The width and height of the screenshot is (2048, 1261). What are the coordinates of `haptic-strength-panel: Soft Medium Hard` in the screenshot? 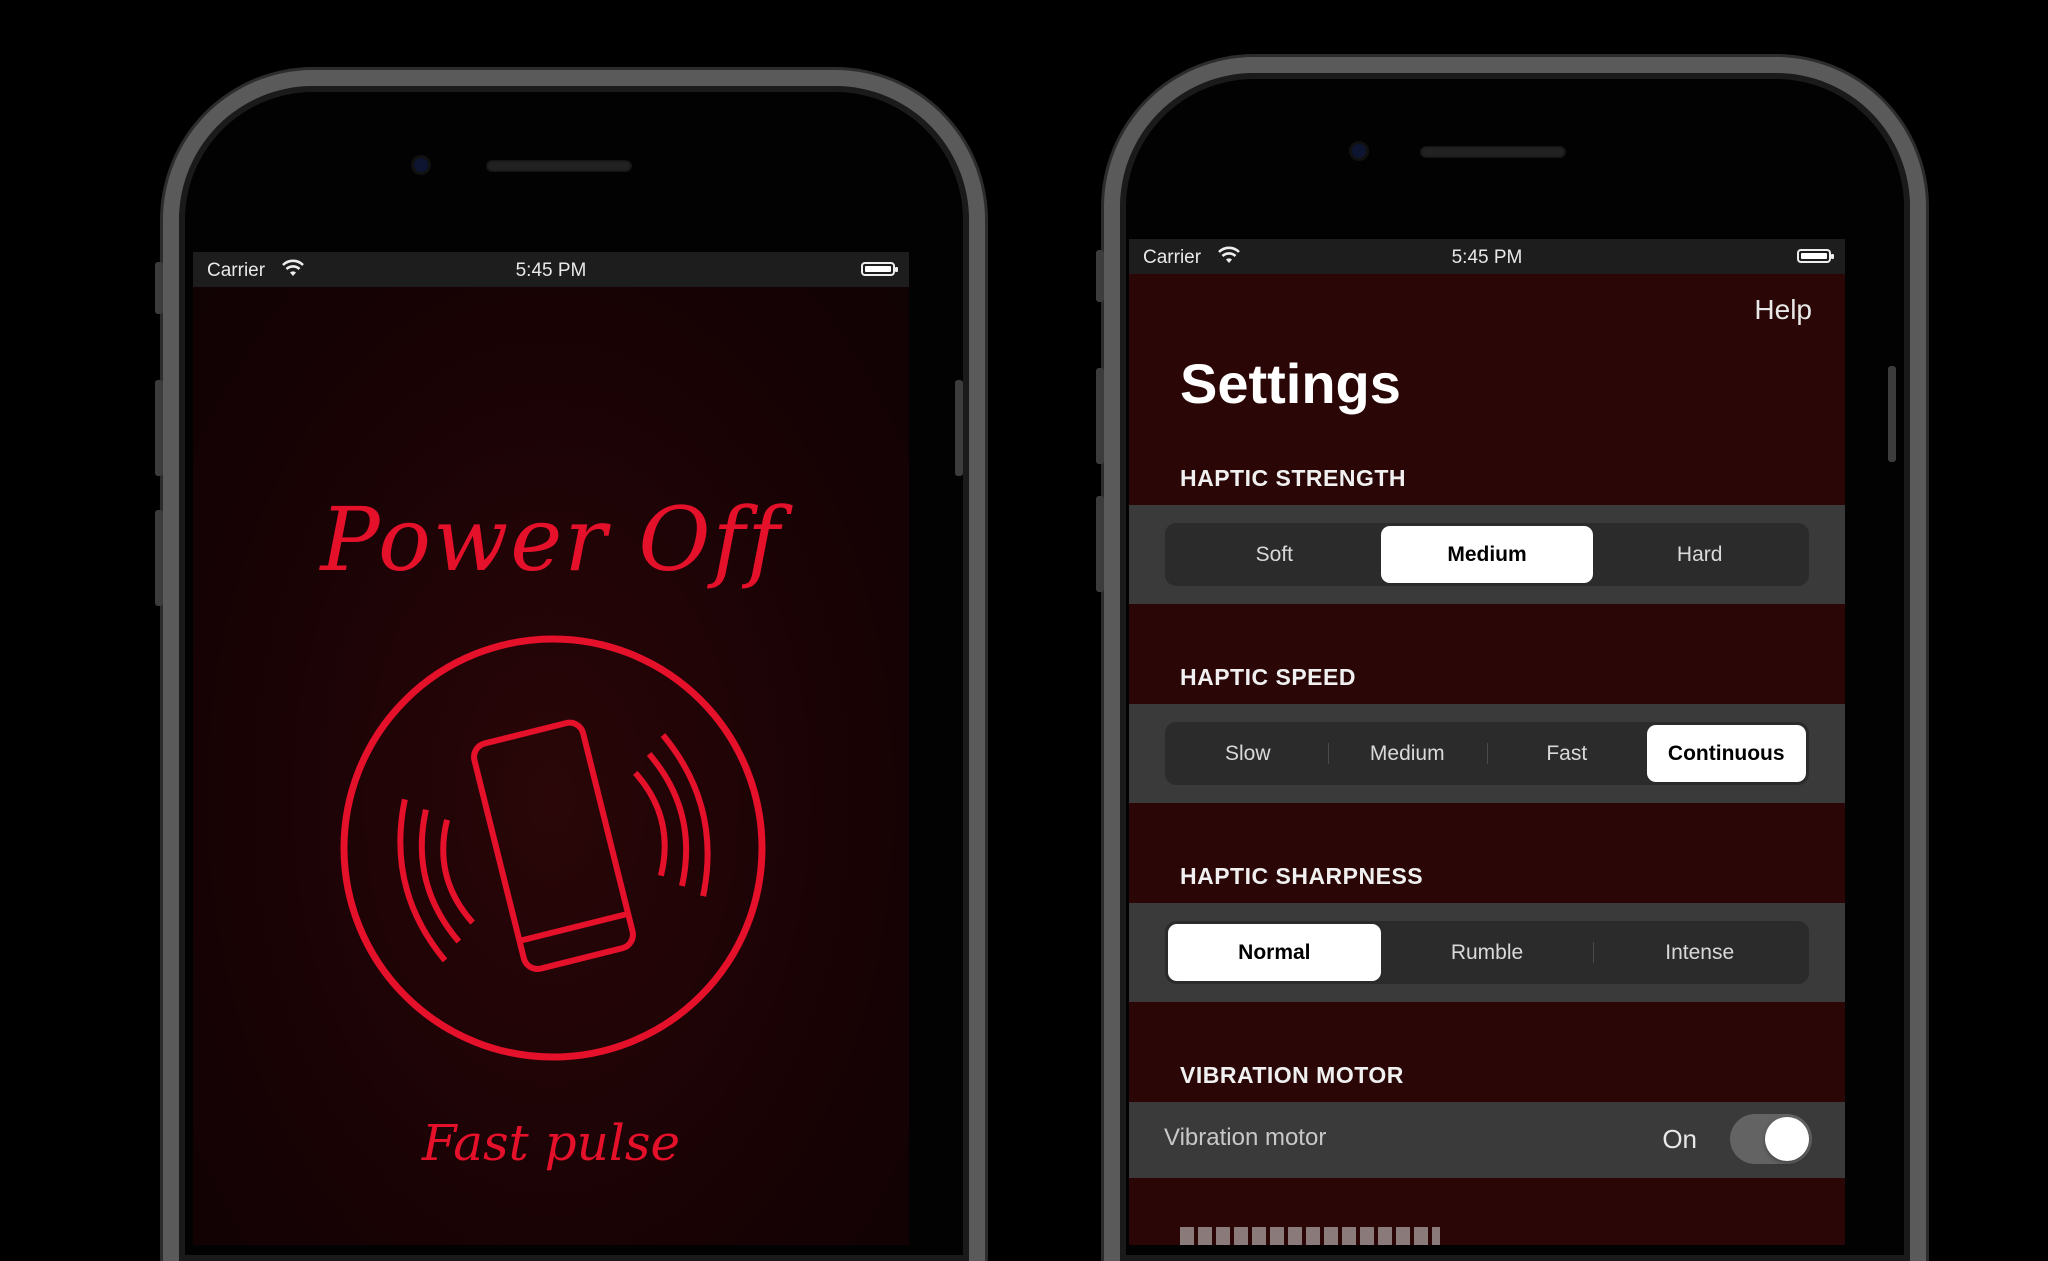 It's located at (1487, 554).